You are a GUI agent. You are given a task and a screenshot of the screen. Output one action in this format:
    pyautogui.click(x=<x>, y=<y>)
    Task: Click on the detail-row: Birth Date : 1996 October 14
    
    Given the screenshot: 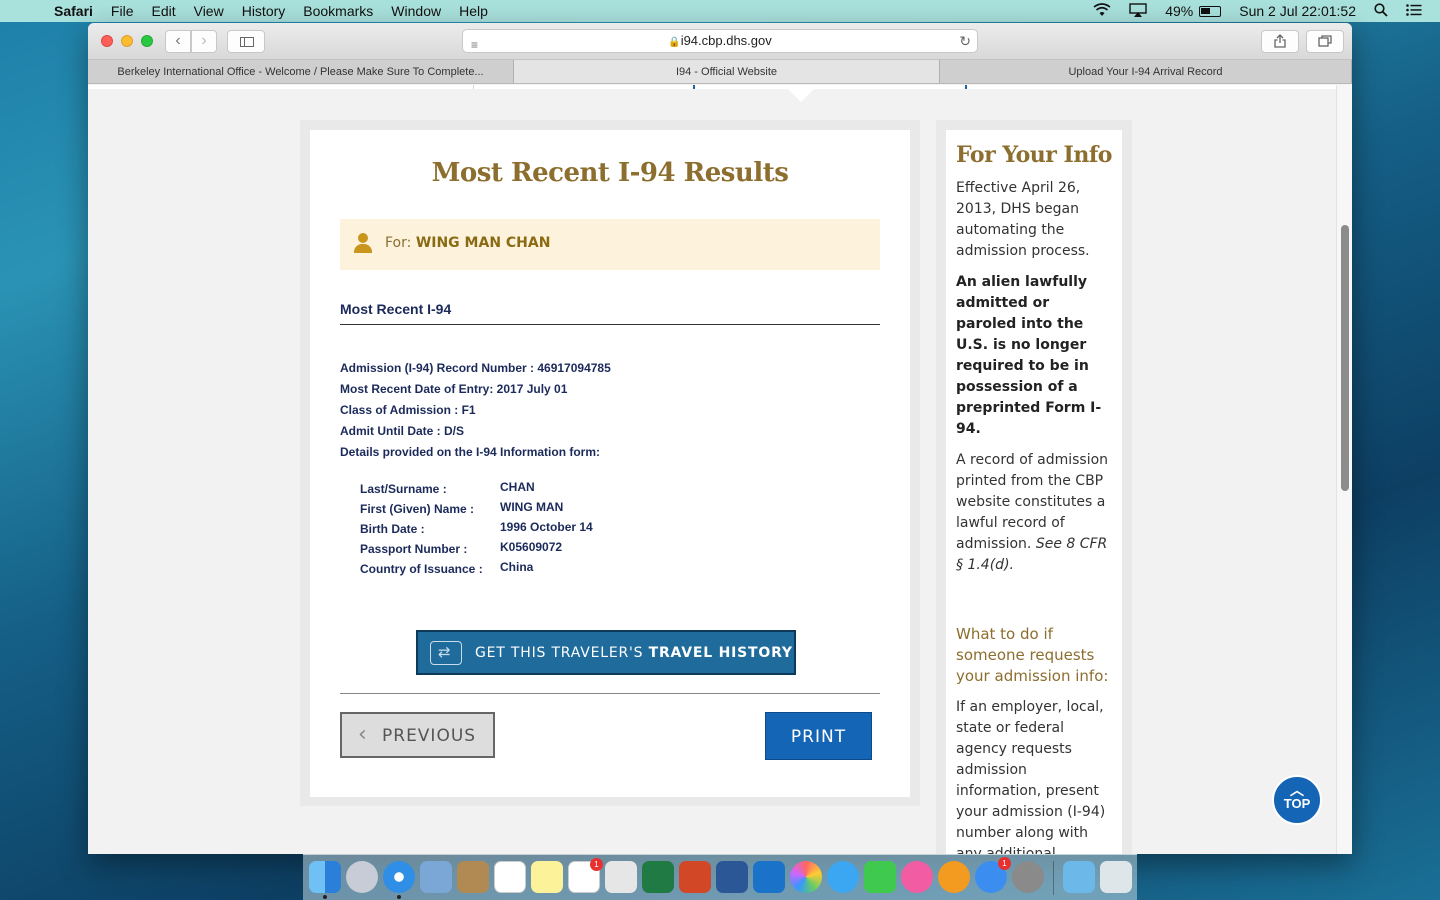 What is the action you would take?
    pyautogui.click(x=476, y=530)
    